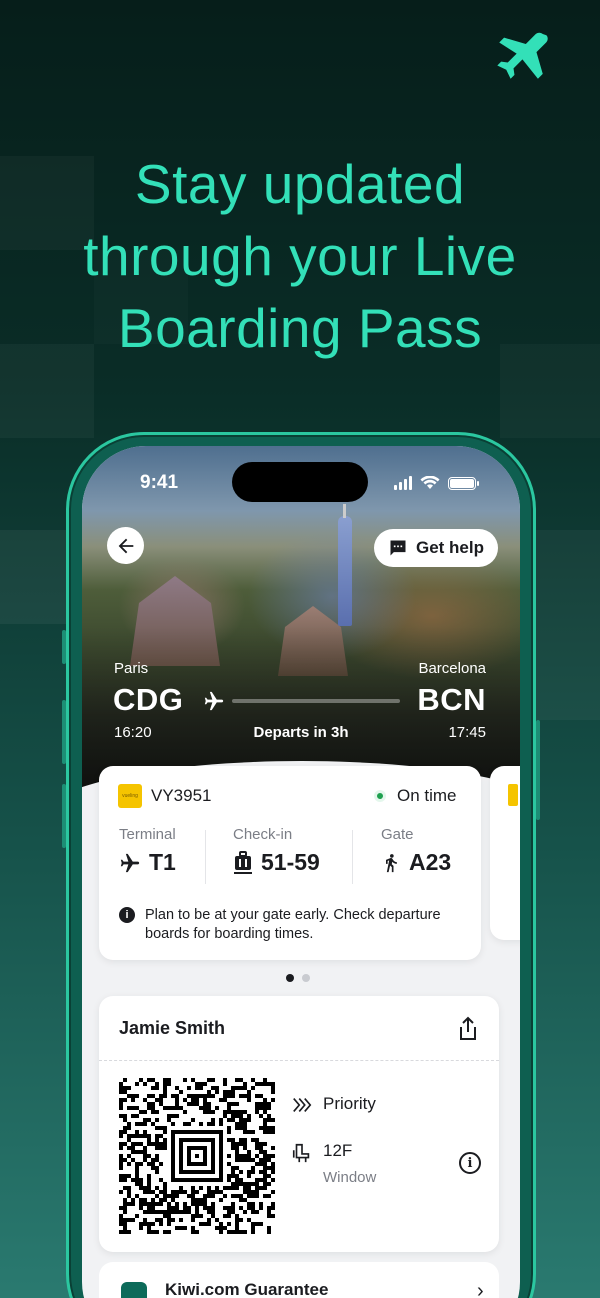 The width and height of the screenshot is (600, 1298). Describe the element at coordinates (290, 978) in the screenshot. I see `pager-dot-active` at that location.